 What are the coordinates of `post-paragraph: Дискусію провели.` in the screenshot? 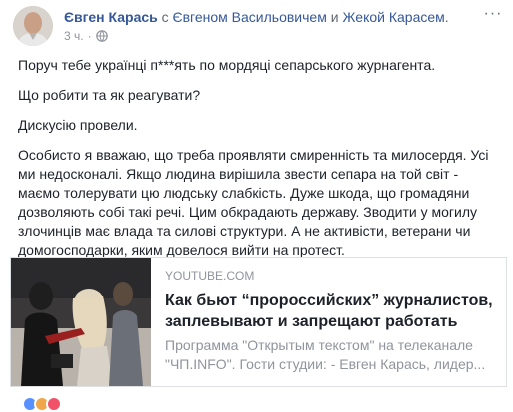 It's located at (78, 125).